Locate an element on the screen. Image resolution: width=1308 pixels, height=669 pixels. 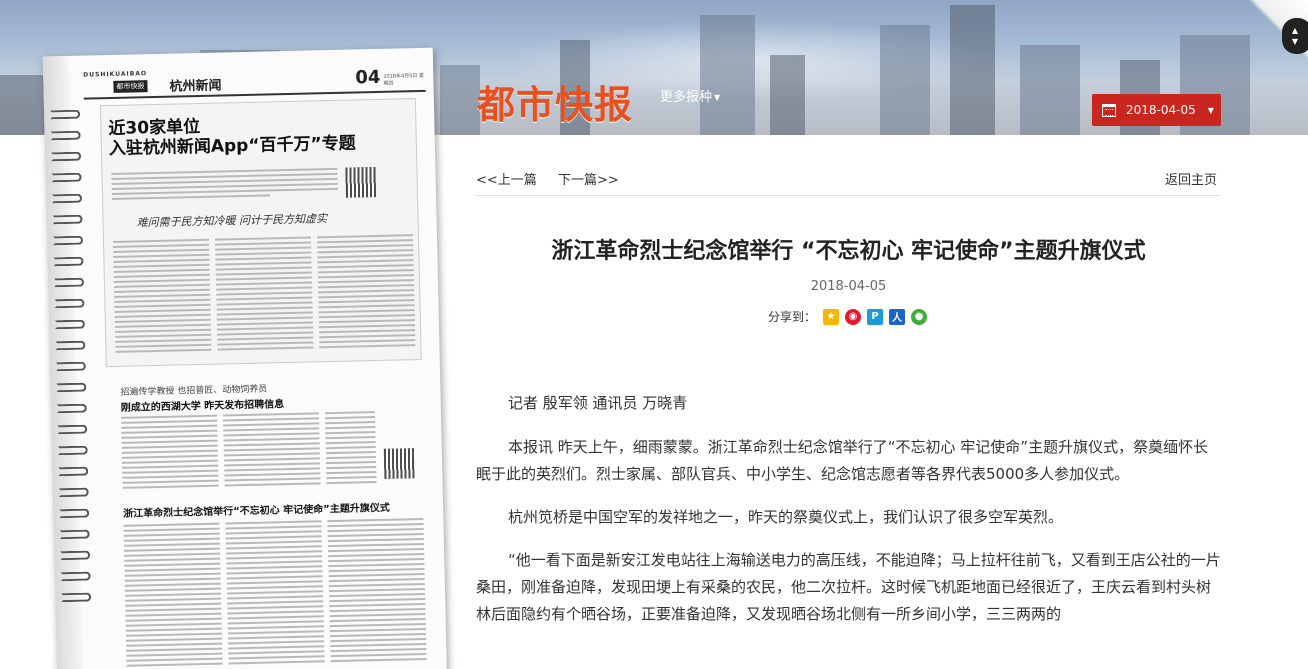
article-paragraph: 杭州笕桥是中国空军的发祥地之一，昨天的祭奠仪式上，我们认识了很多空军英烈。 is located at coordinates (786, 517).